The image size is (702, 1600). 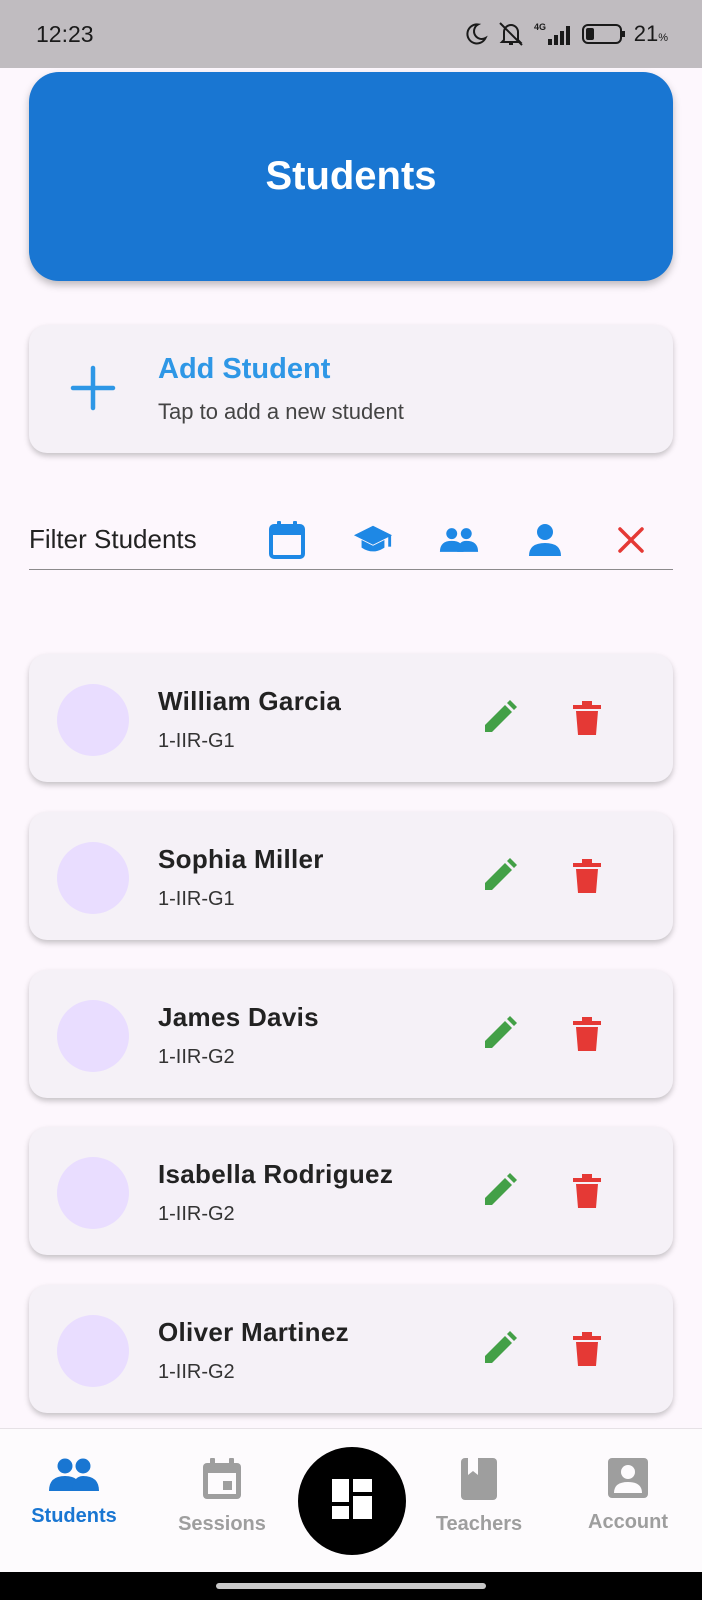 What do you see at coordinates (631, 540) in the screenshot?
I see `close-icon` at bounding box center [631, 540].